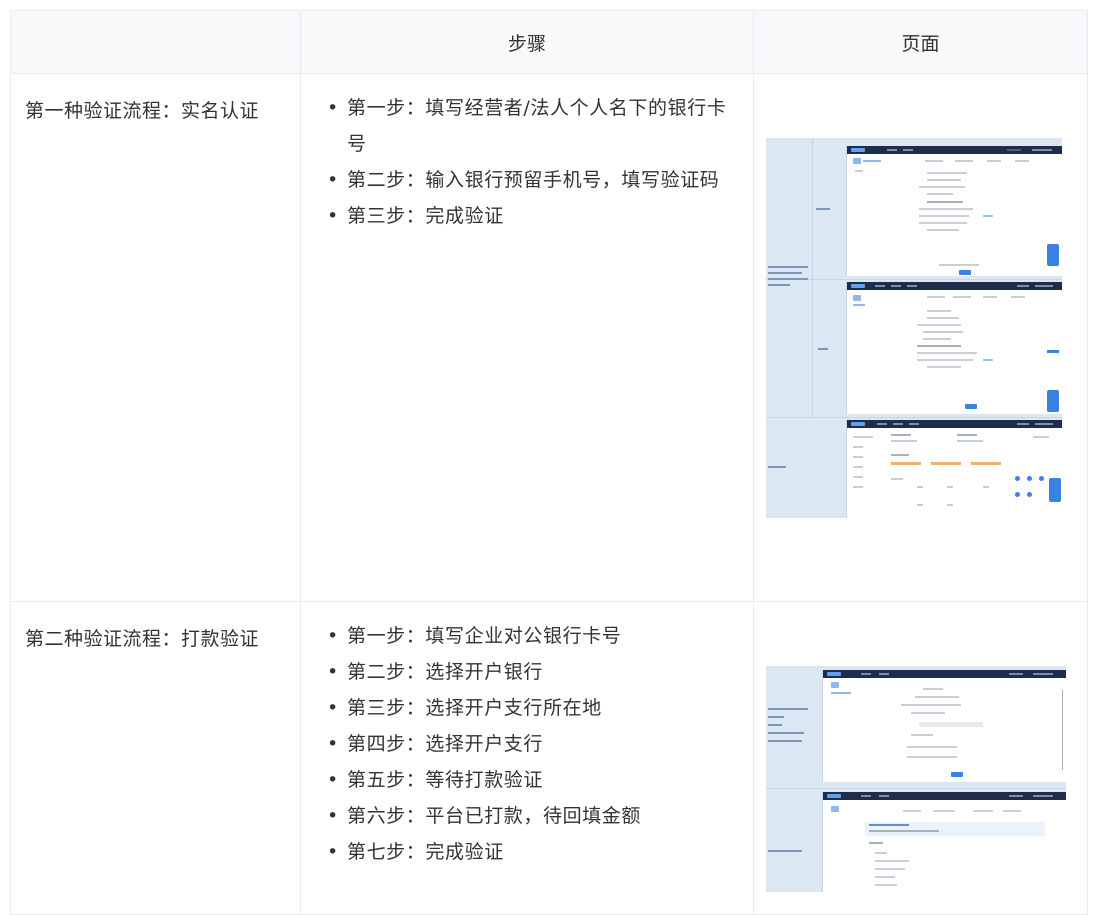 The image size is (1098, 915). Describe the element at coordinates (543, 816) in the screenshot. I see `list-item: 第六步：平台已打款，待回填金额` at that location.